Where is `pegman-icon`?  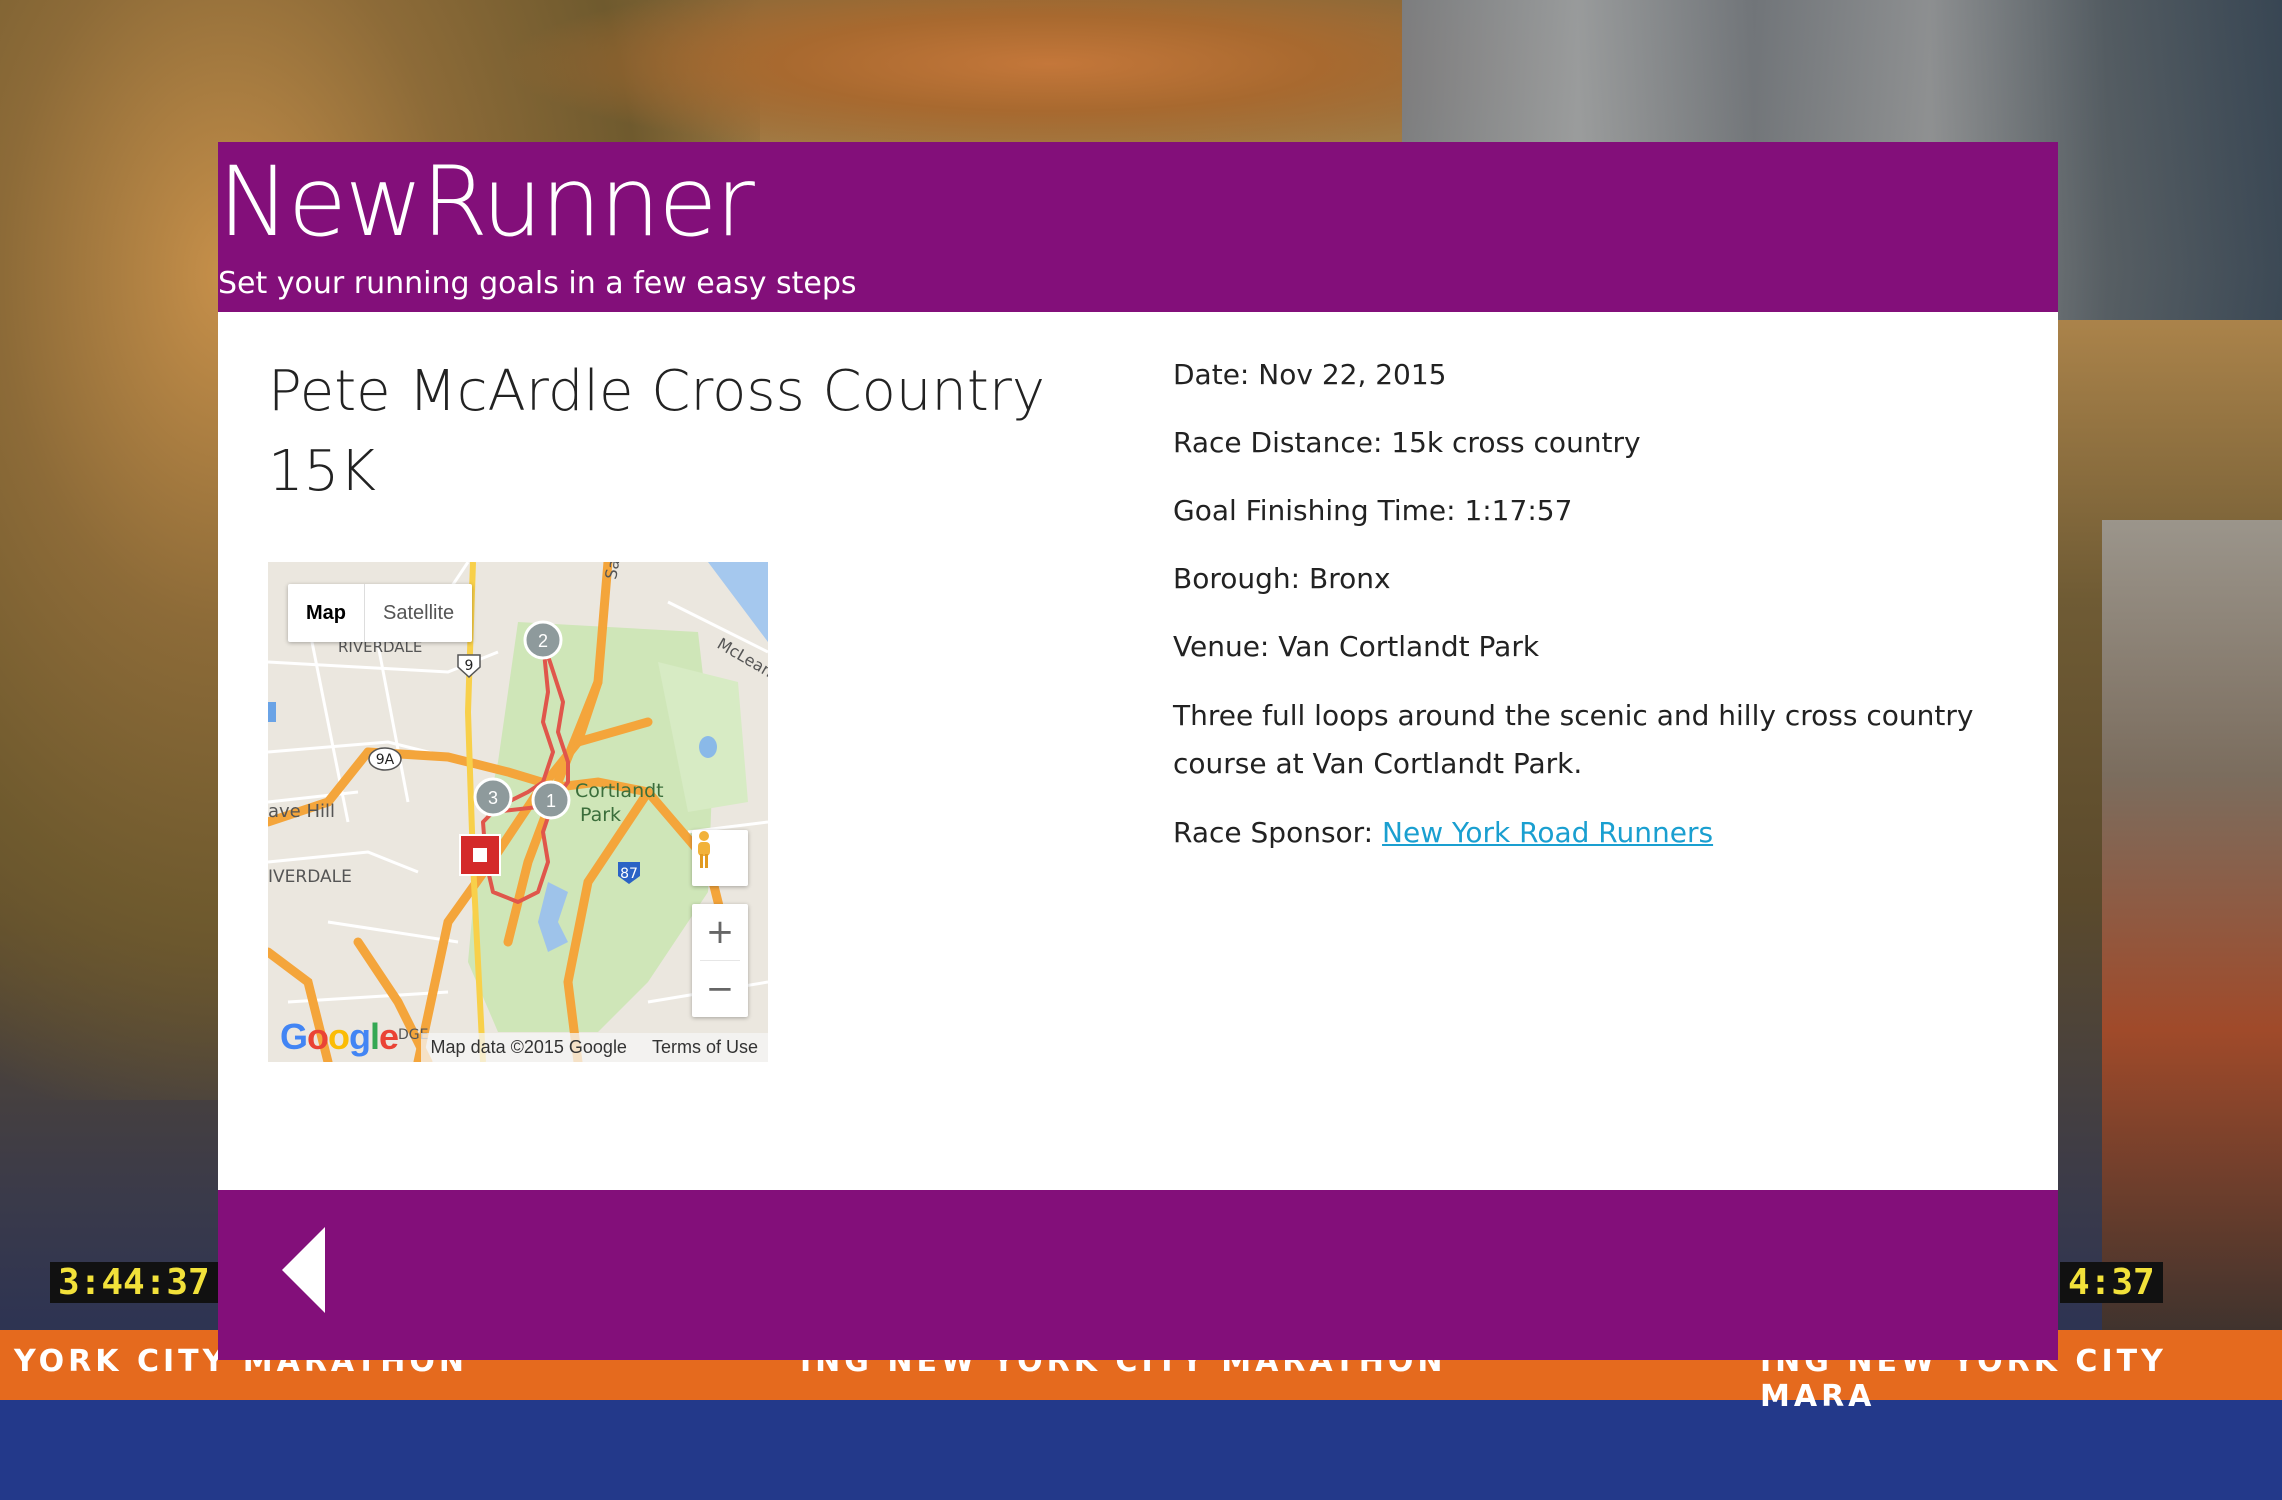
pegman-icon is located at coordinates (720, 858).